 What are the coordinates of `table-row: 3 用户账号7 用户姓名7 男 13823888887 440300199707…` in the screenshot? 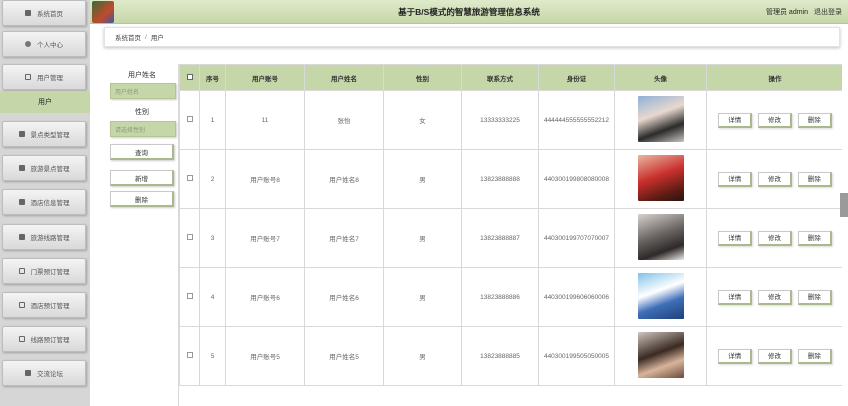 It's located at (510, 238).